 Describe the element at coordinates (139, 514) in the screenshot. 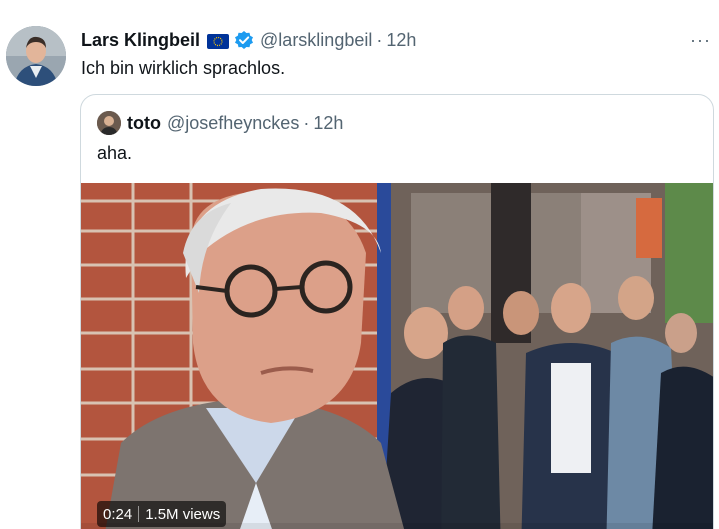

I see `badge-divider` at that location.